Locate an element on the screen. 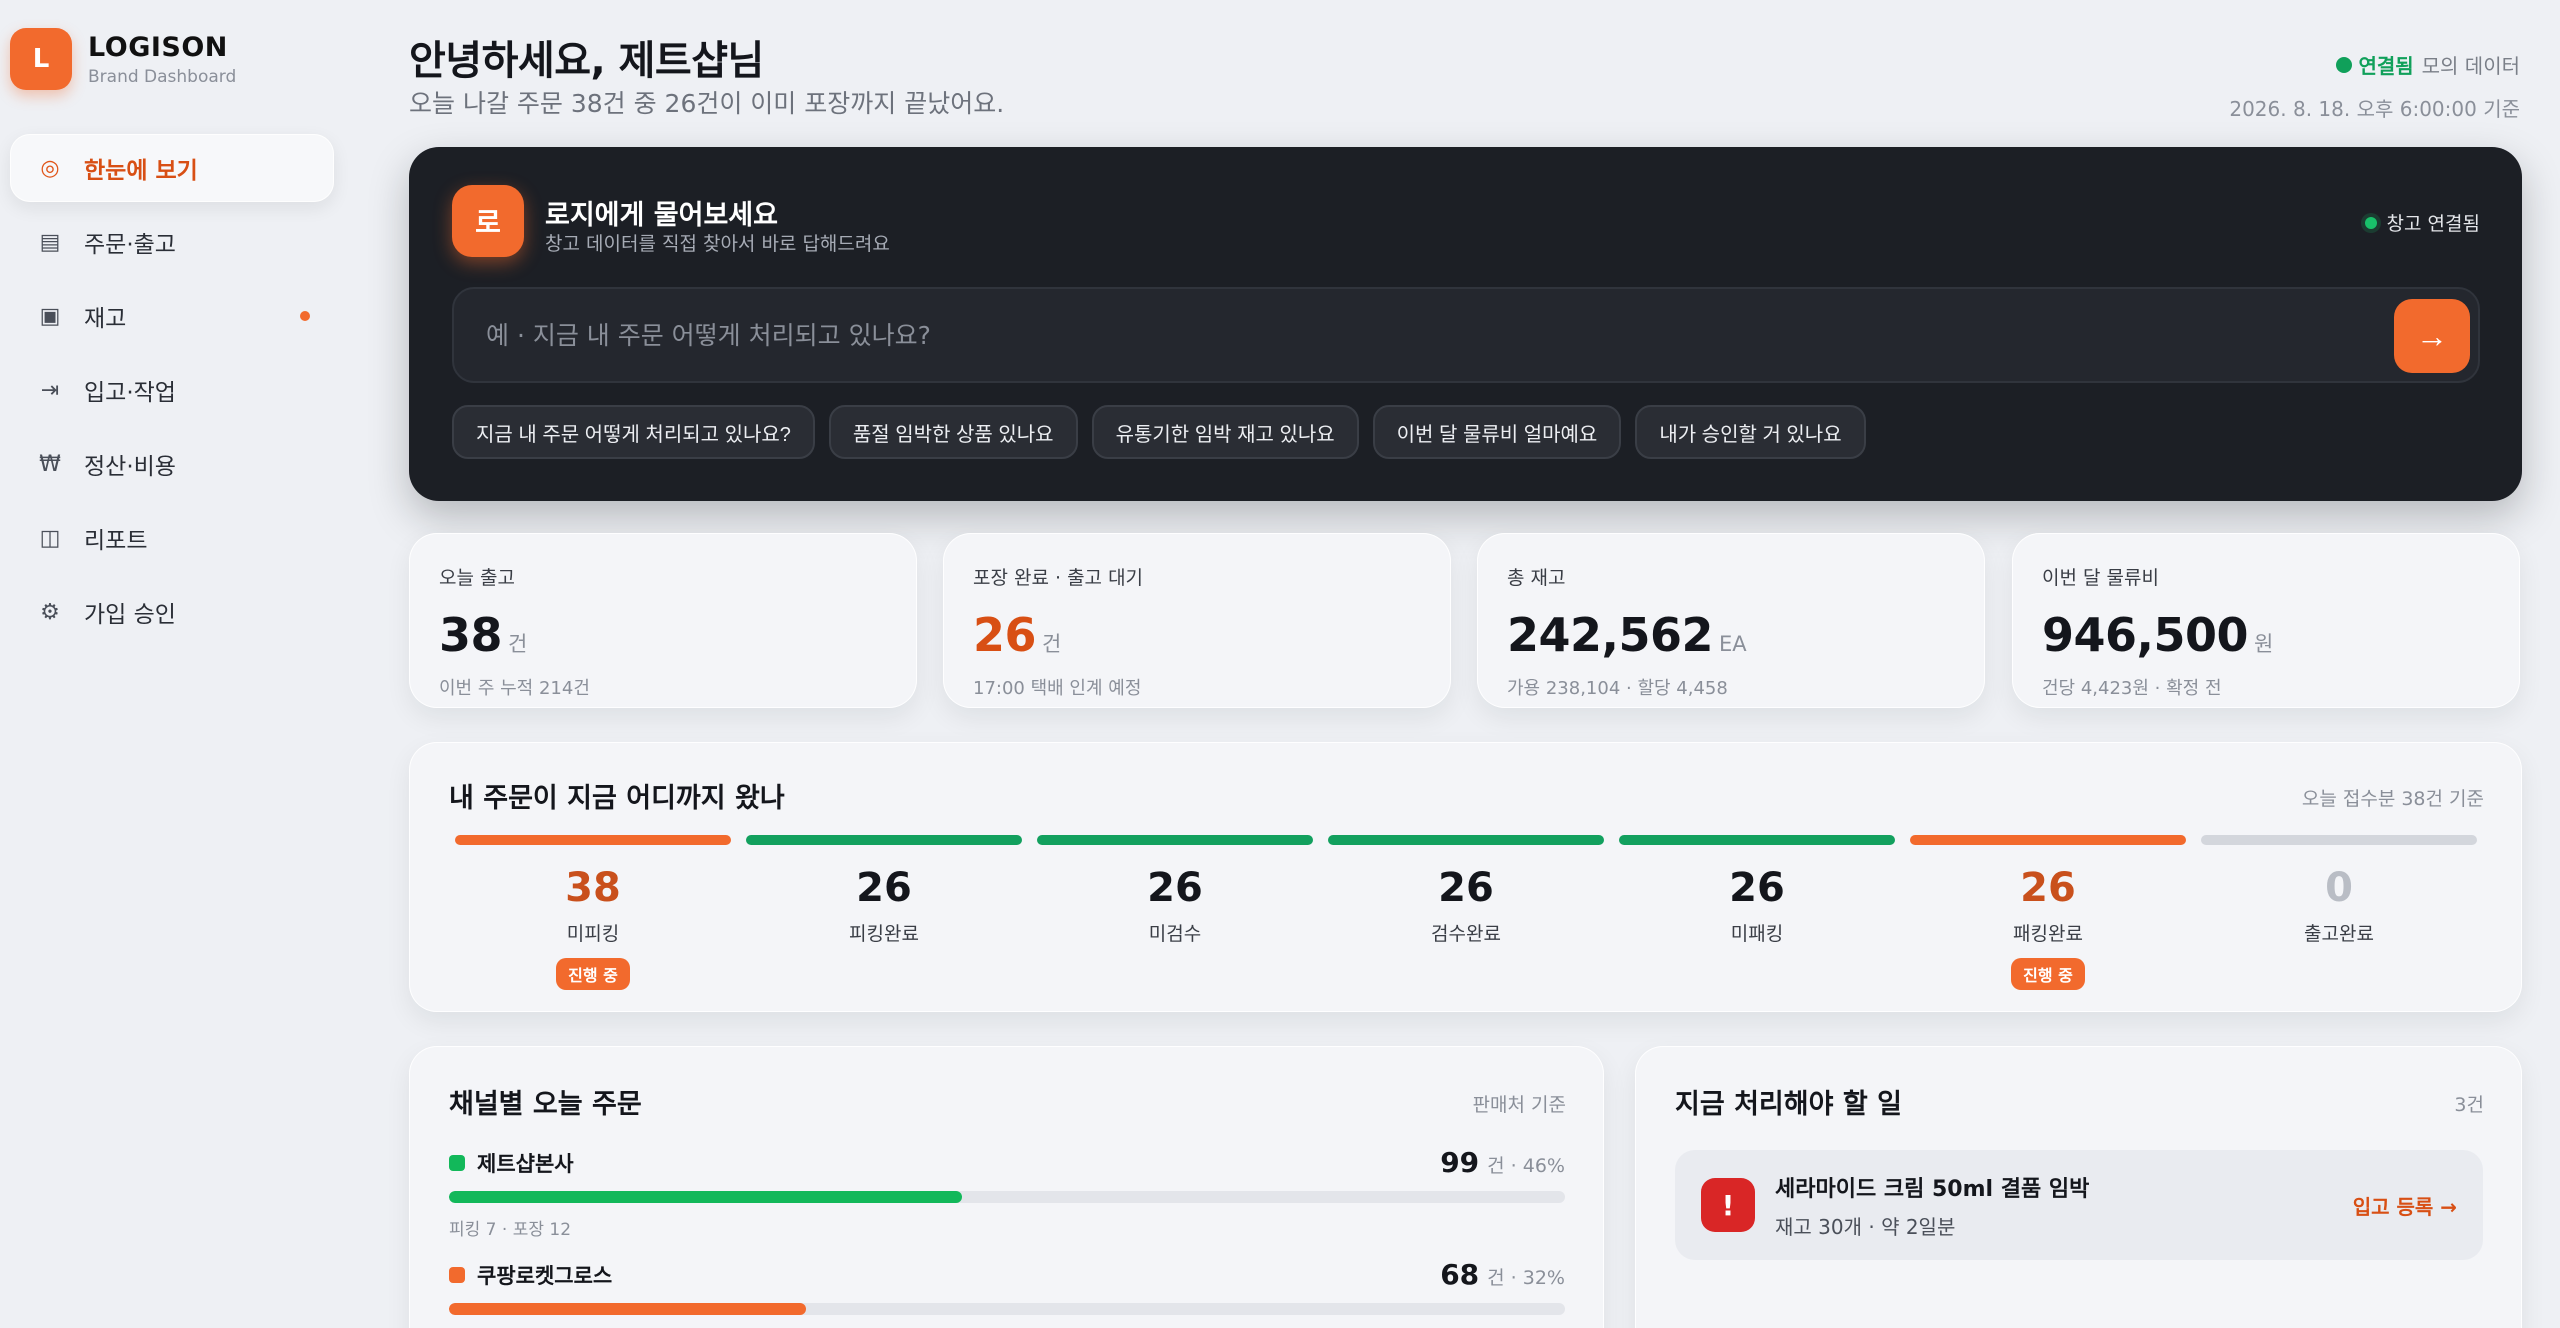  stat-value: 242,562 is located at coordinates (1610, 635).